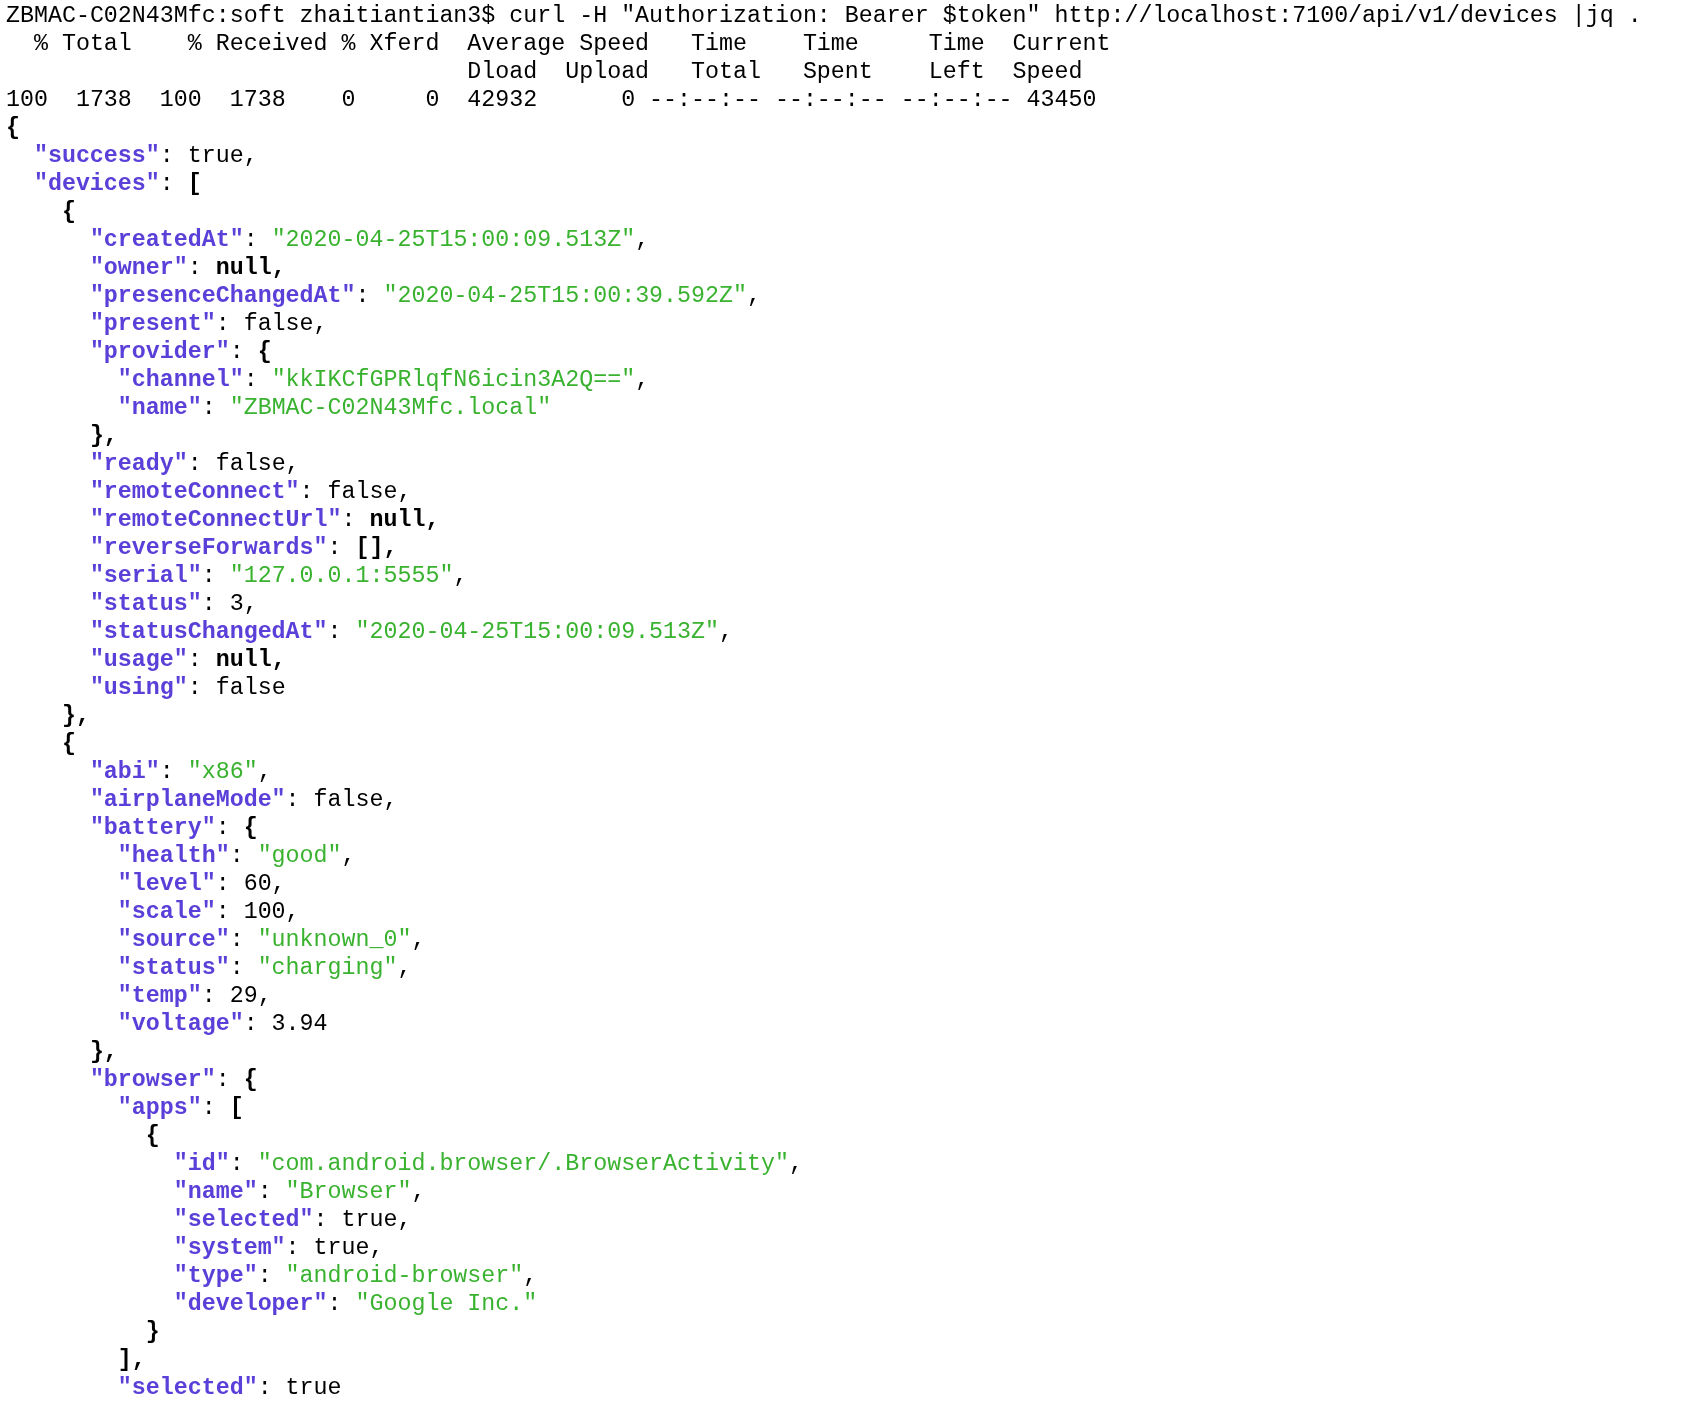 The width and height of the screenshot is (1686, 1406). I want to click on json-line: "airplaneMode": false,, so click(243, 800).